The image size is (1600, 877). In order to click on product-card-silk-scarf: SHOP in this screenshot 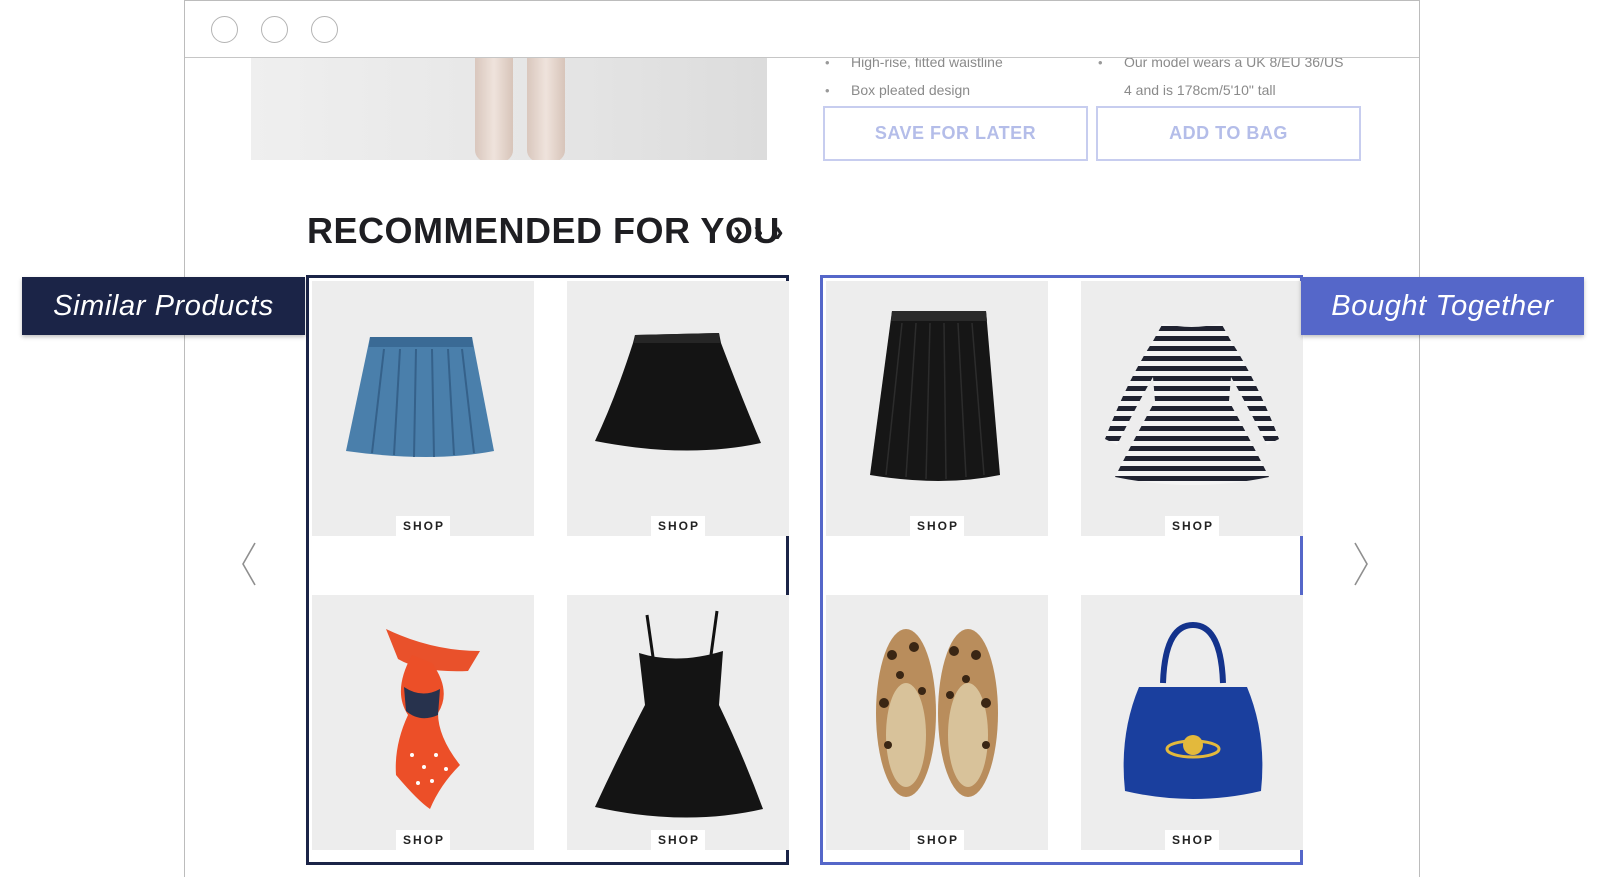, I will do `click(423, 722)`.